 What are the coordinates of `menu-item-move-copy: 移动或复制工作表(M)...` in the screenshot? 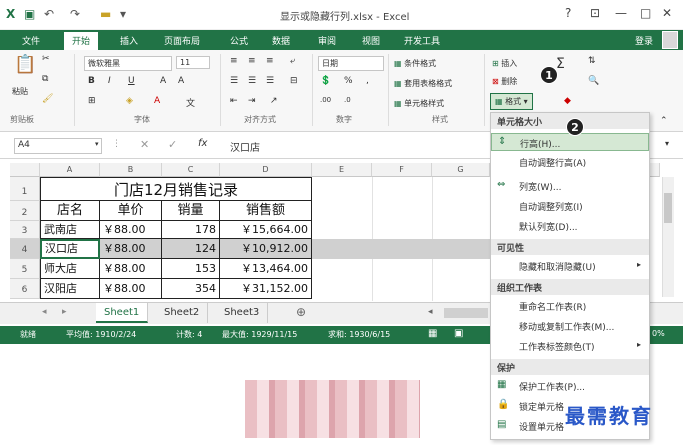 It's located at (570, 326).